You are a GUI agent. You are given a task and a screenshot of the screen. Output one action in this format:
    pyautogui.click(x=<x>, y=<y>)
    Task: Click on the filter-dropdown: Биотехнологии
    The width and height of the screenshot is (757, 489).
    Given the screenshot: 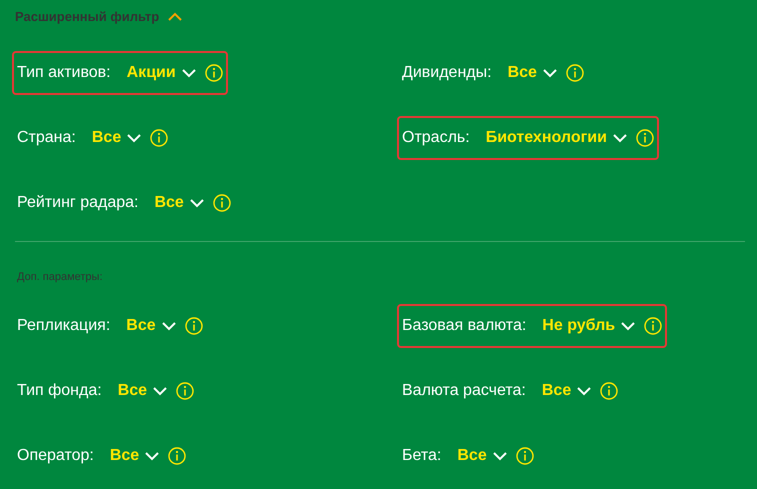 What is the action you would take?
    pyautogui.click(x=557, y=138)
    